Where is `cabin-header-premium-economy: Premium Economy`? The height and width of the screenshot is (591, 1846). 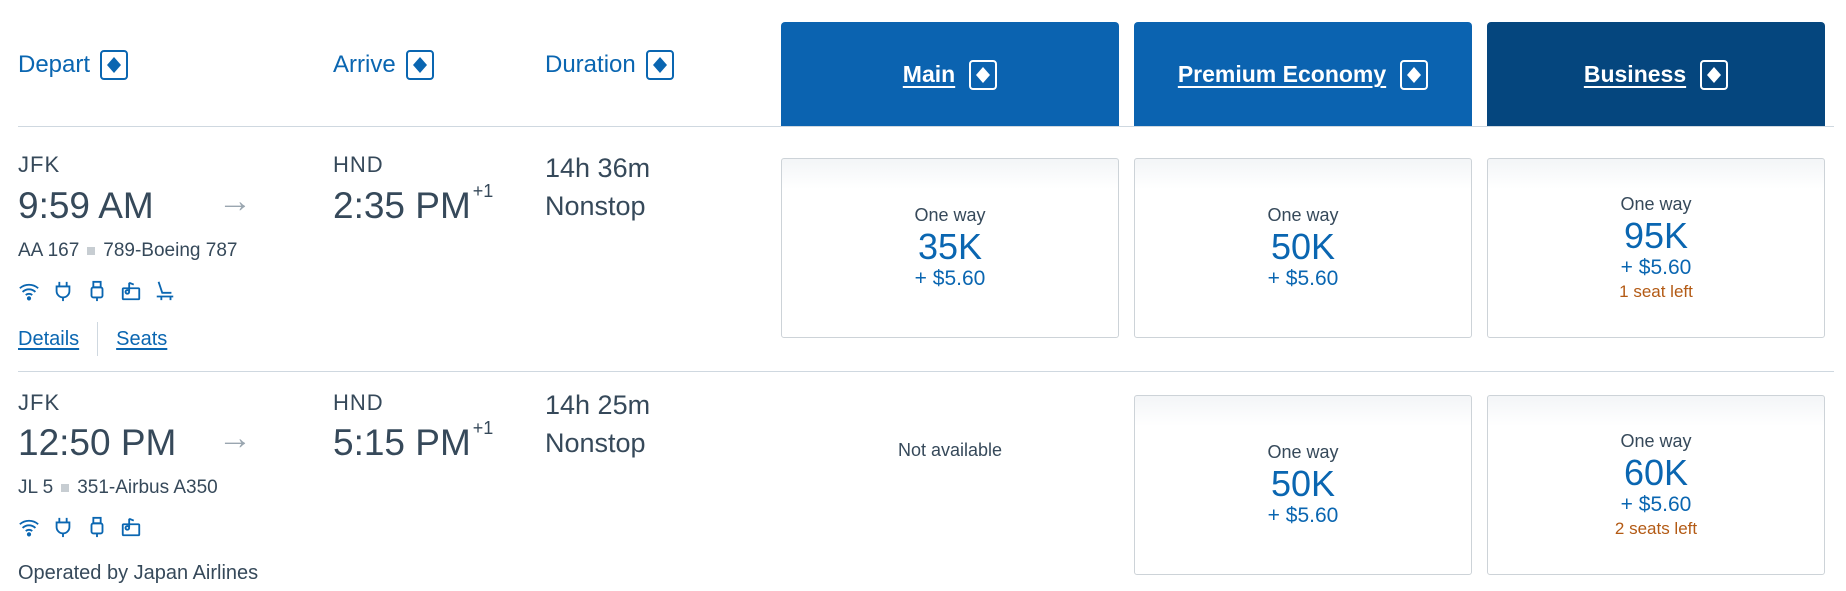
cabin-header-premium-economy: Premium Economy is located at coordinates (1303, 74).